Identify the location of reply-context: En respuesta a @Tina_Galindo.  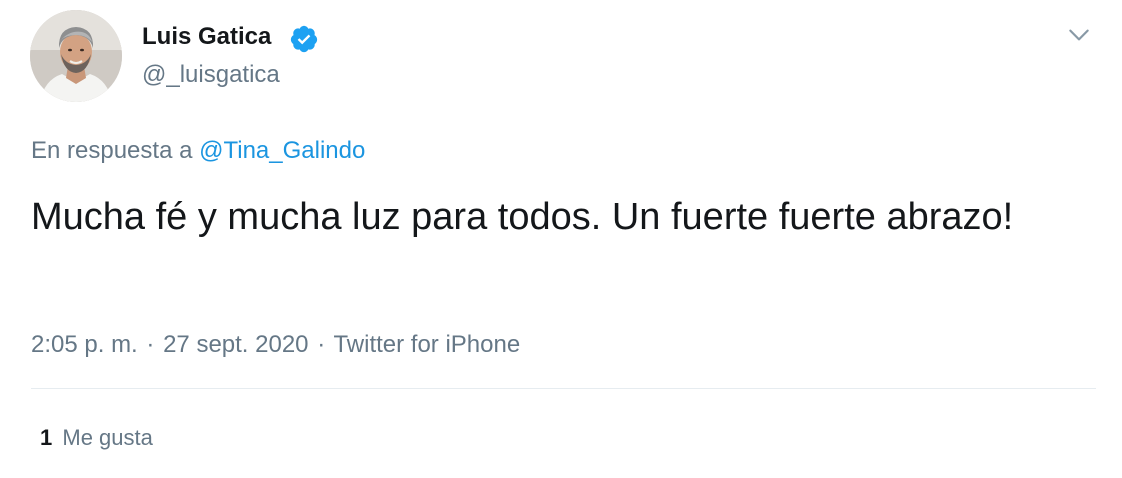
(198, 151).